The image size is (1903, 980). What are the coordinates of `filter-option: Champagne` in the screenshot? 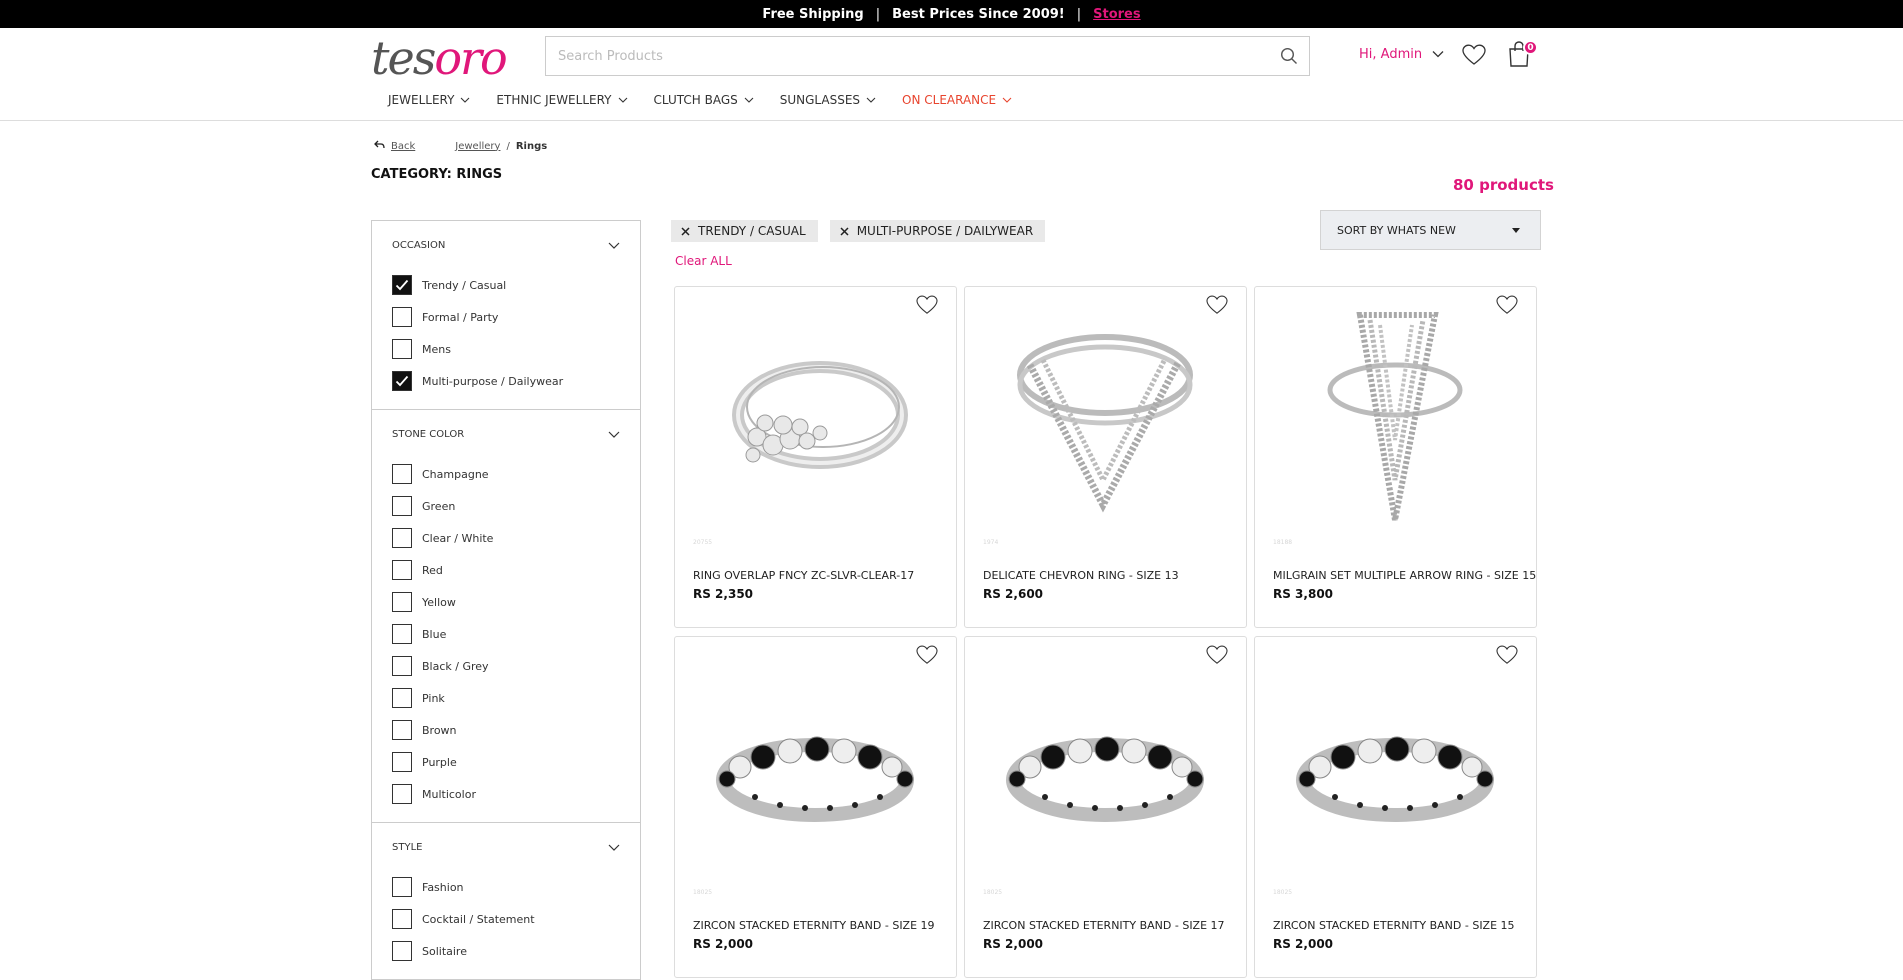 It's located at (506, 474).